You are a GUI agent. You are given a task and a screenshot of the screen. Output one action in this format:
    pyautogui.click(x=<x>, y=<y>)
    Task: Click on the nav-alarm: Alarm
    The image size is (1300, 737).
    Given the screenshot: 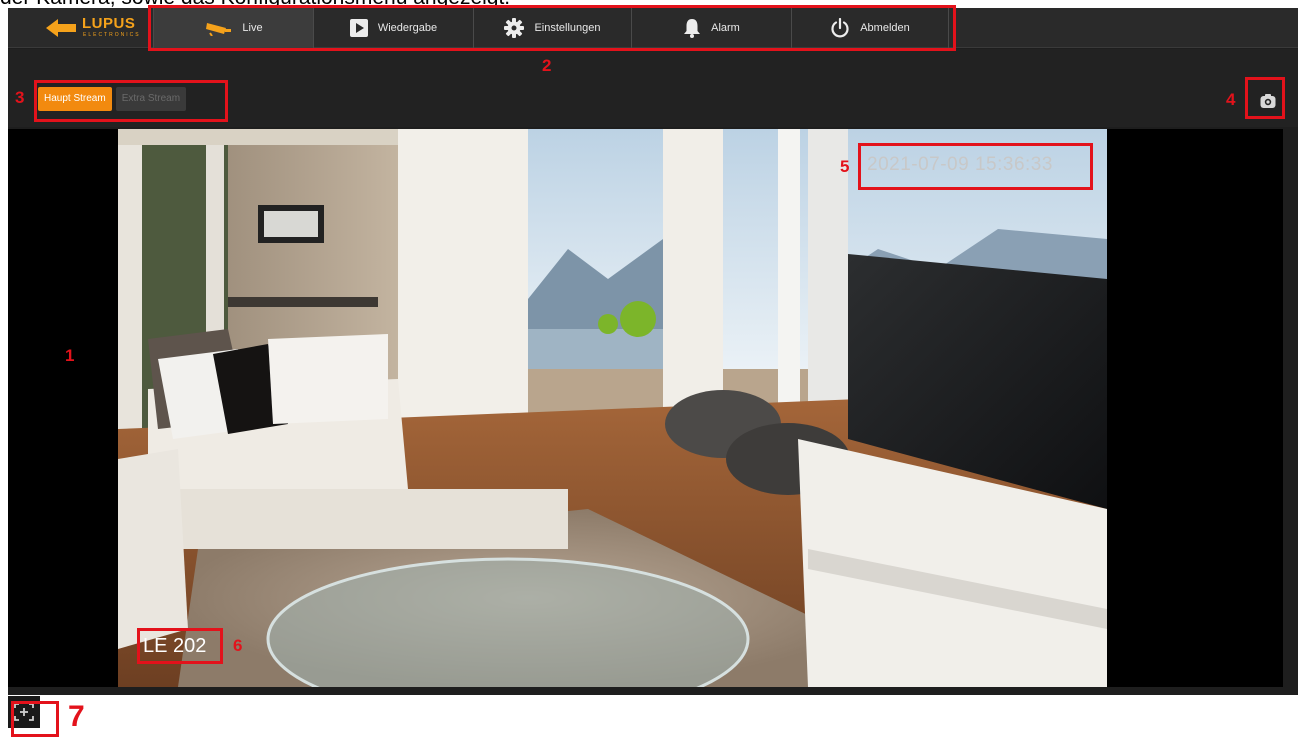 What is the action you would take?
    pyautogui.click(x=711, y=28)
    